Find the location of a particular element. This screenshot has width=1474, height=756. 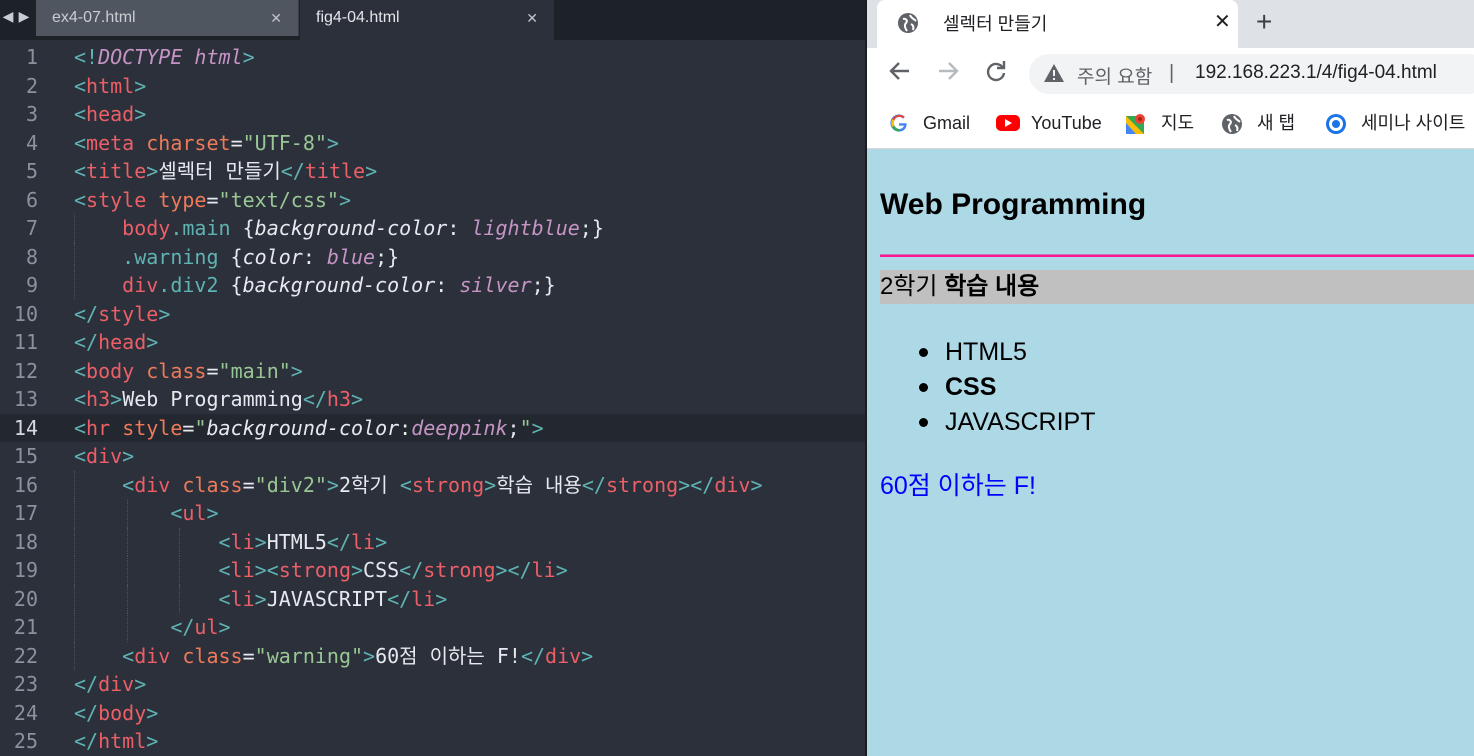

code-token: < is located at coordinates (224, 570).